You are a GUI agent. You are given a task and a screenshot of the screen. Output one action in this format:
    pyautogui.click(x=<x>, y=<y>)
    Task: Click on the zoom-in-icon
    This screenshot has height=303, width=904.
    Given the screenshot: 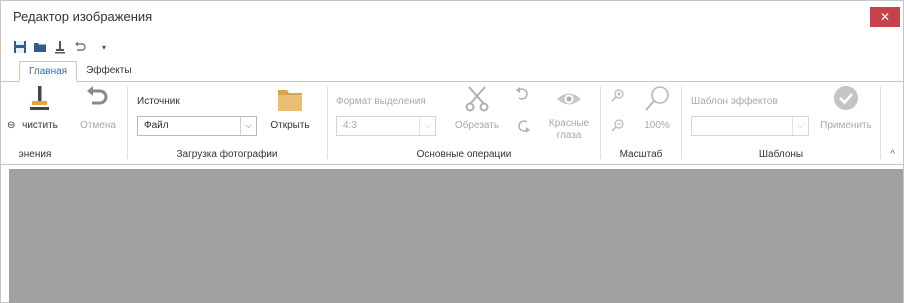 What is the action you would take?
    pyautogui.click(x=617, y=95)
    